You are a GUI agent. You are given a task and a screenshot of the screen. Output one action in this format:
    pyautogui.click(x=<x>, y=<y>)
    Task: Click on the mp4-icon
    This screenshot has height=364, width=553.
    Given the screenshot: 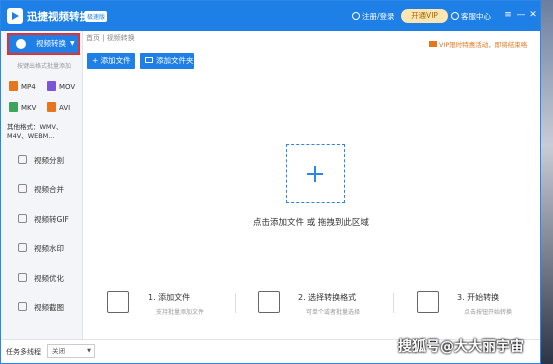 What is the action you would take?
    pyautogui.click(x=13, y=86)
    